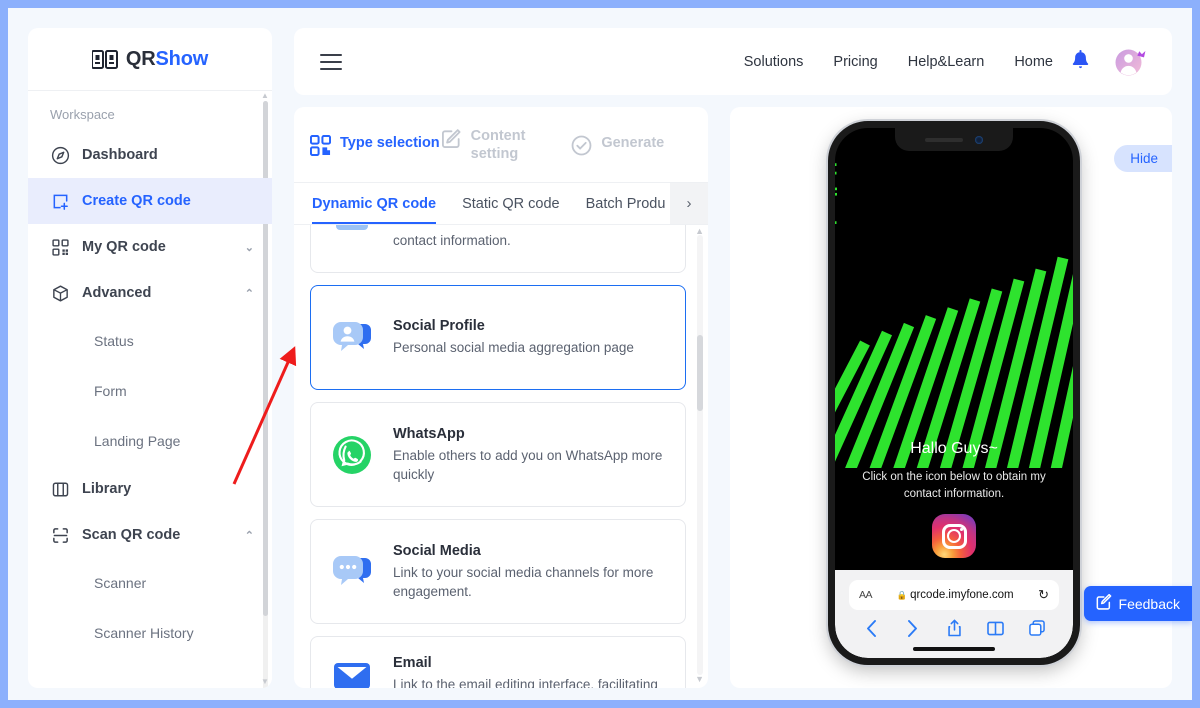 Image resolution: width=1200 pixels, height=708 pixels. What do you see at coordinates (954, 139) in the screenshot?
I see `phone-notch` at bounding box center [954, 139].